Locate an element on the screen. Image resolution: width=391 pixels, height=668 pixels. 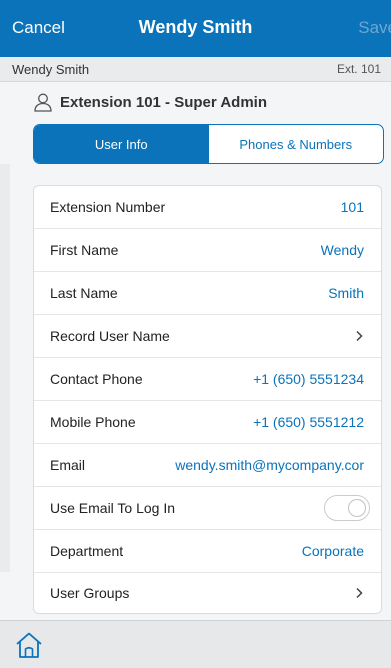
row-label: First Name is located at coordinates (84, 250).